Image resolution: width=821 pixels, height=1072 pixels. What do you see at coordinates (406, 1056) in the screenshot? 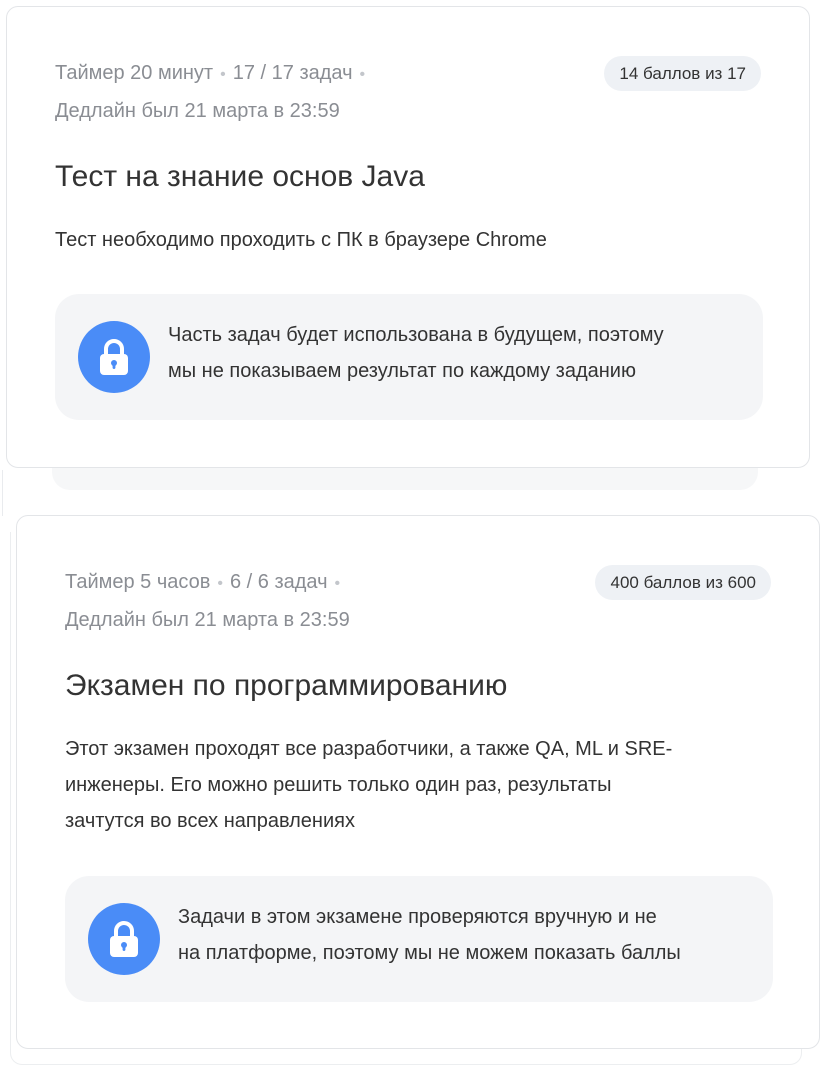
I see `stacked-card-edge` at bounding box center [406, 1056].